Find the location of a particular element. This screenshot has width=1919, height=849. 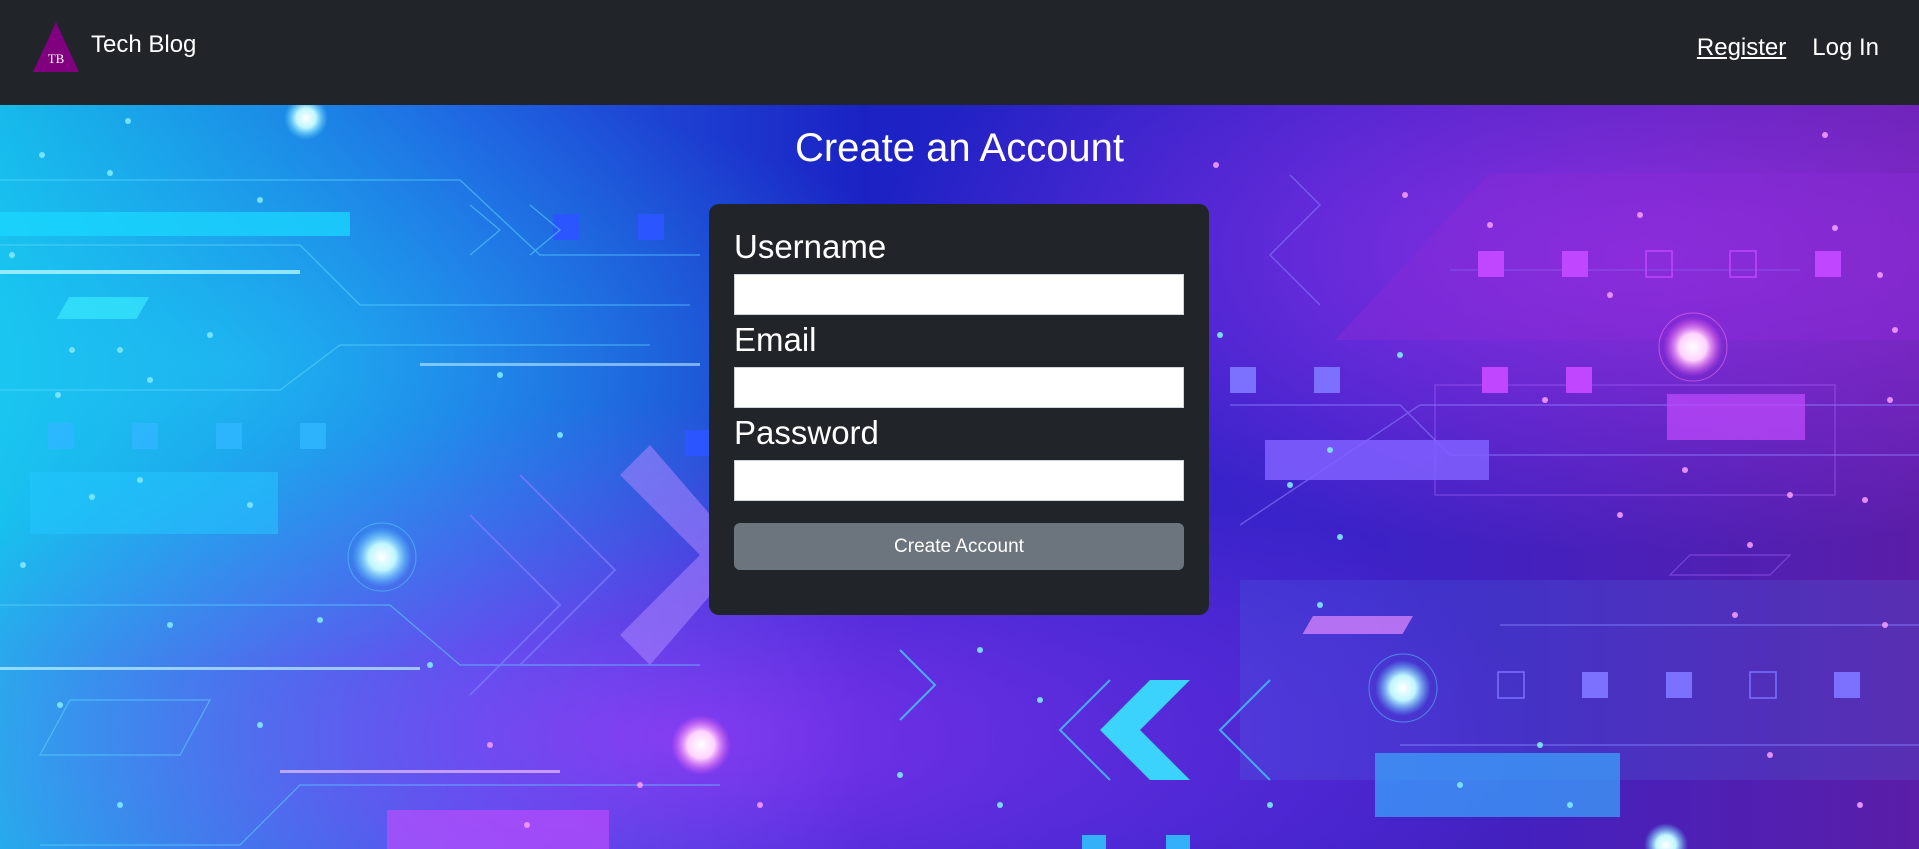

navbar: TB Tech Blog Register Log In is located at coordinates (959, 52).